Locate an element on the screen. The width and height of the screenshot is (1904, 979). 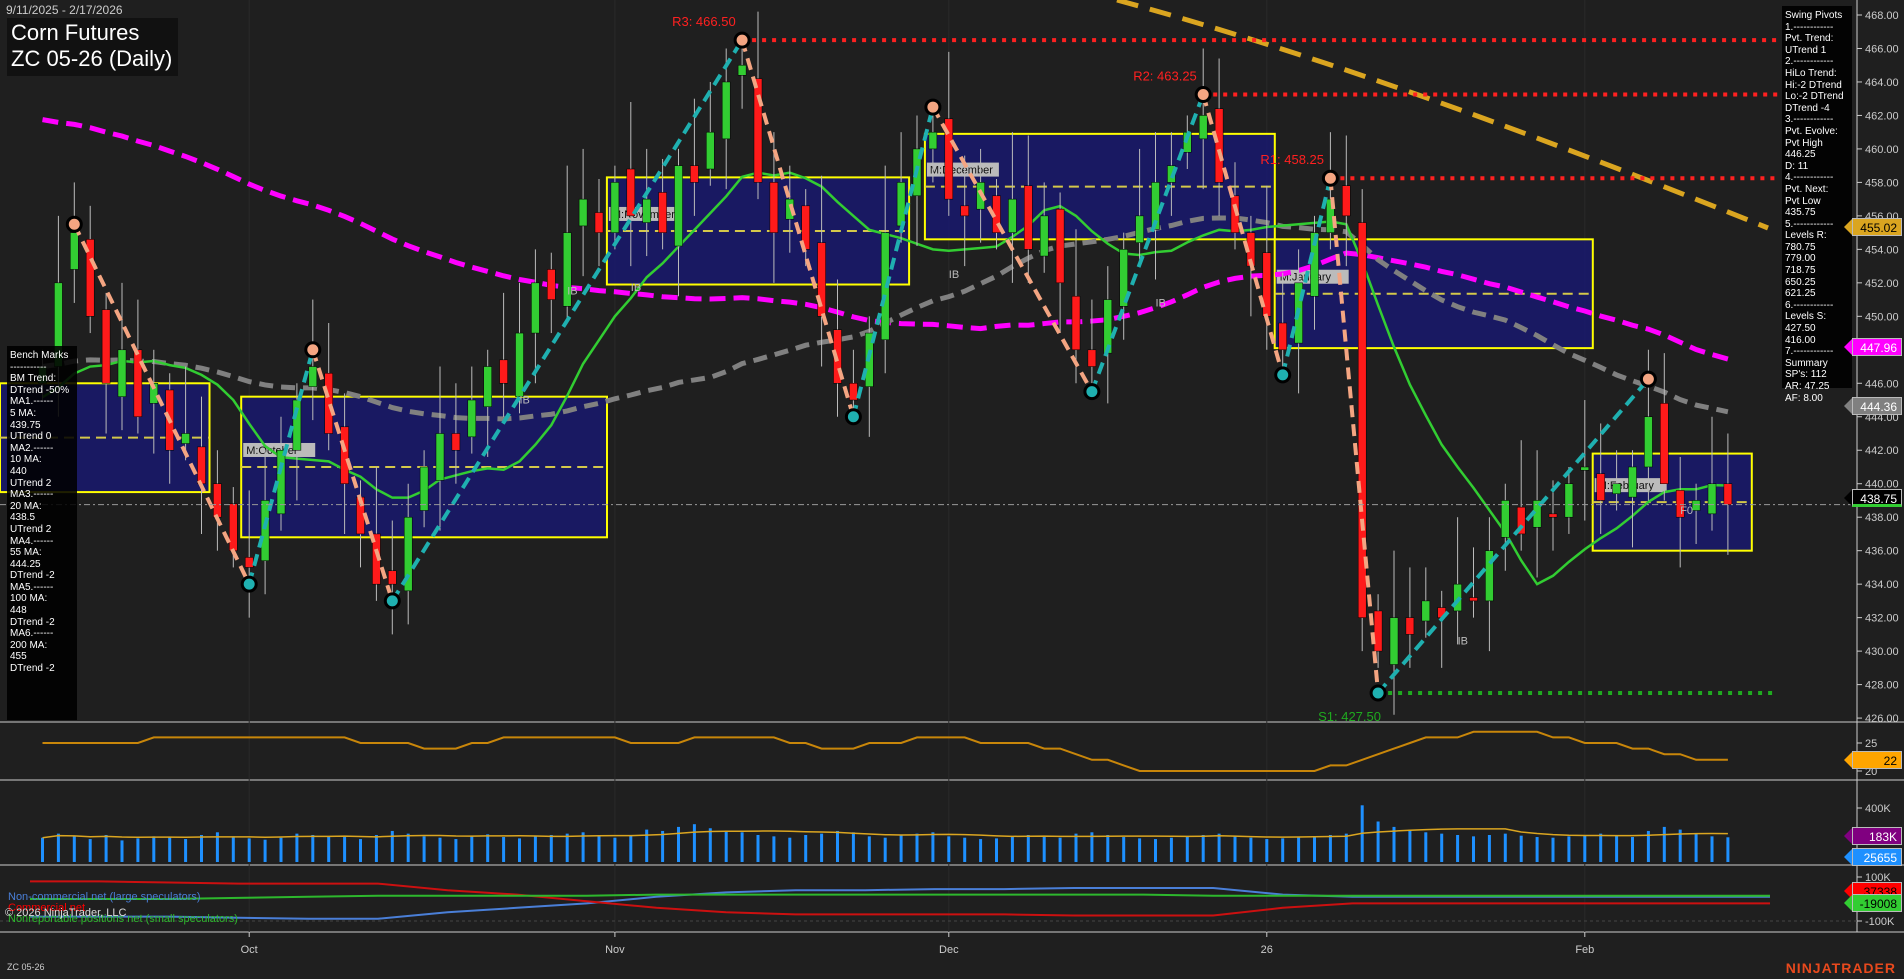
sub-tick-label: -100K is located at coordinates (1880, 922).